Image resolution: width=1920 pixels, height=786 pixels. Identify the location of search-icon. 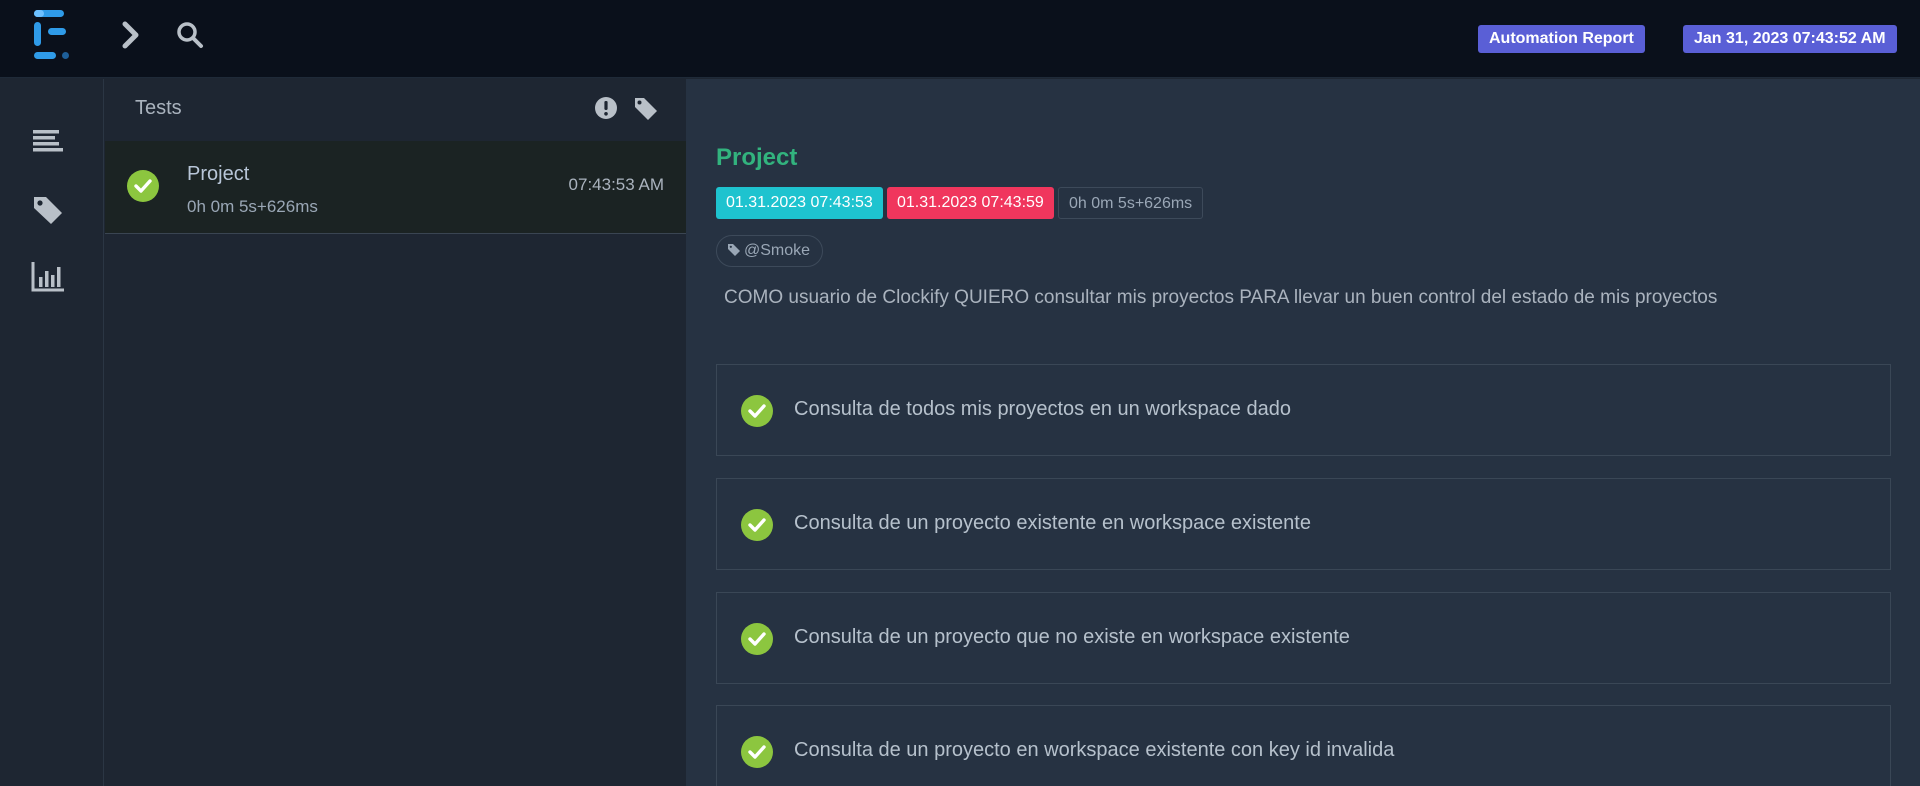
(190, 35).